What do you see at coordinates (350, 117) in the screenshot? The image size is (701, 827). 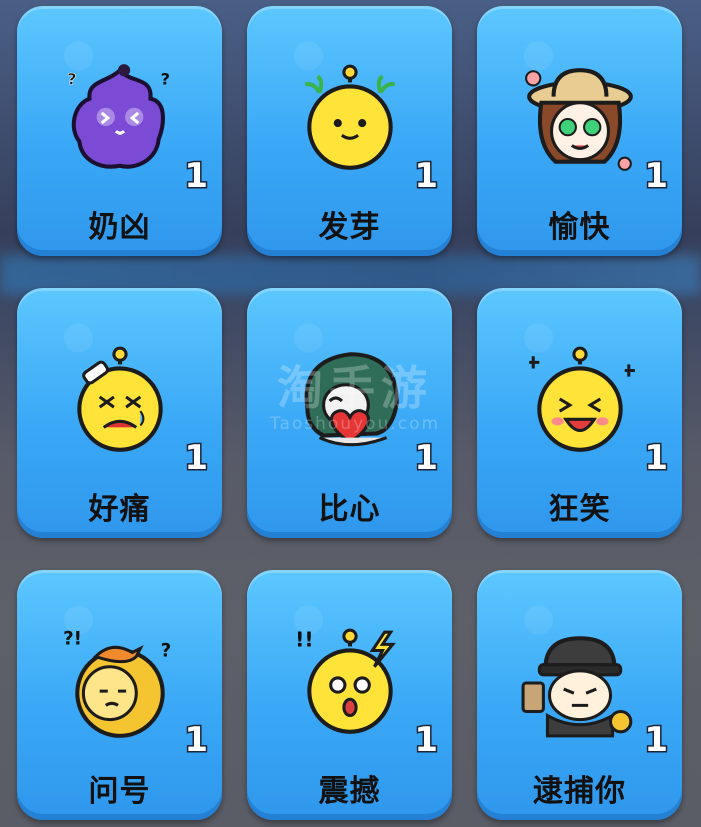 I see `sprouting-bean-icon` at bounding box center [350, 117].